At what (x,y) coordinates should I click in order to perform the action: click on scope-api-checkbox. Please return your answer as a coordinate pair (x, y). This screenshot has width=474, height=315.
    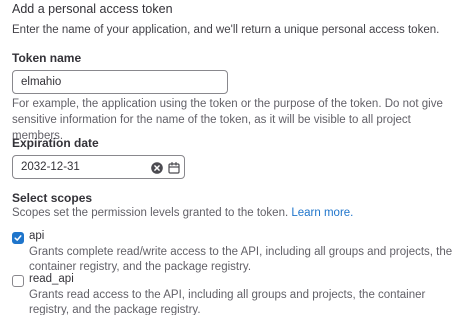
    Looking at the image, I should click on (18, 238).